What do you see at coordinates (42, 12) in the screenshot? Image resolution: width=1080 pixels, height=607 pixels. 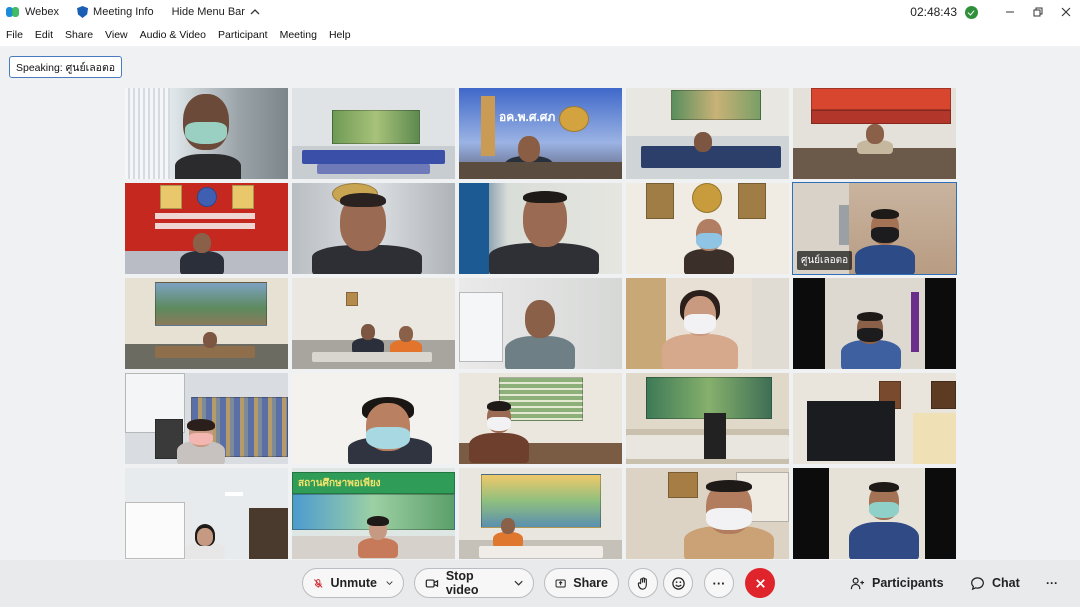 I see `app-name: Webex` at bounding box center [42, 12].